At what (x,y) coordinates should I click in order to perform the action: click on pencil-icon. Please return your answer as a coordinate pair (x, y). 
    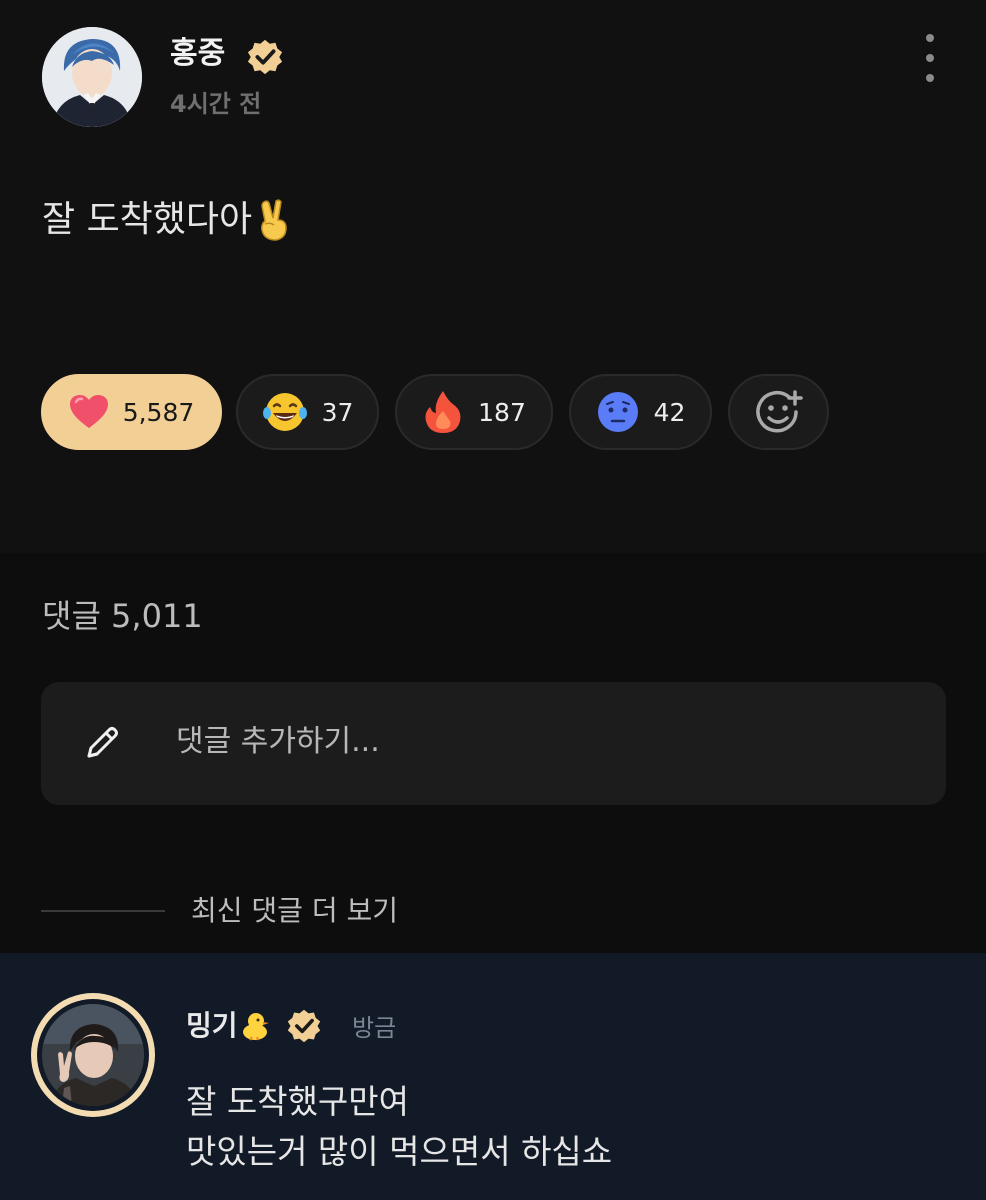
    Looking at the image, I should click on (102, 742).